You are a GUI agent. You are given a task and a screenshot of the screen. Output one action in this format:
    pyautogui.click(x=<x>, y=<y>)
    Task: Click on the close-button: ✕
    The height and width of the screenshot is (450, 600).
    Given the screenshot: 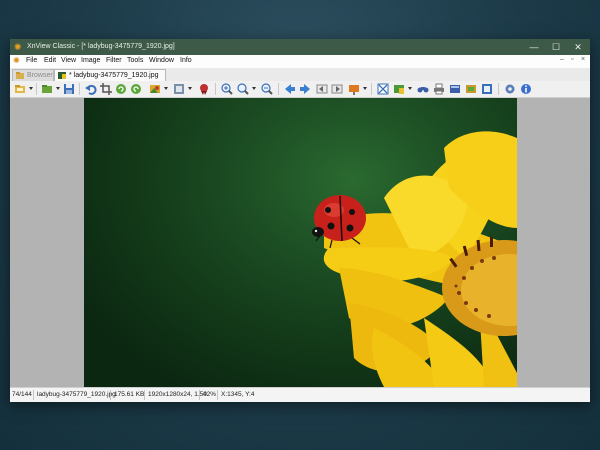 What is the action you would take?
    pyautogui.click(x=578, y=47)
    